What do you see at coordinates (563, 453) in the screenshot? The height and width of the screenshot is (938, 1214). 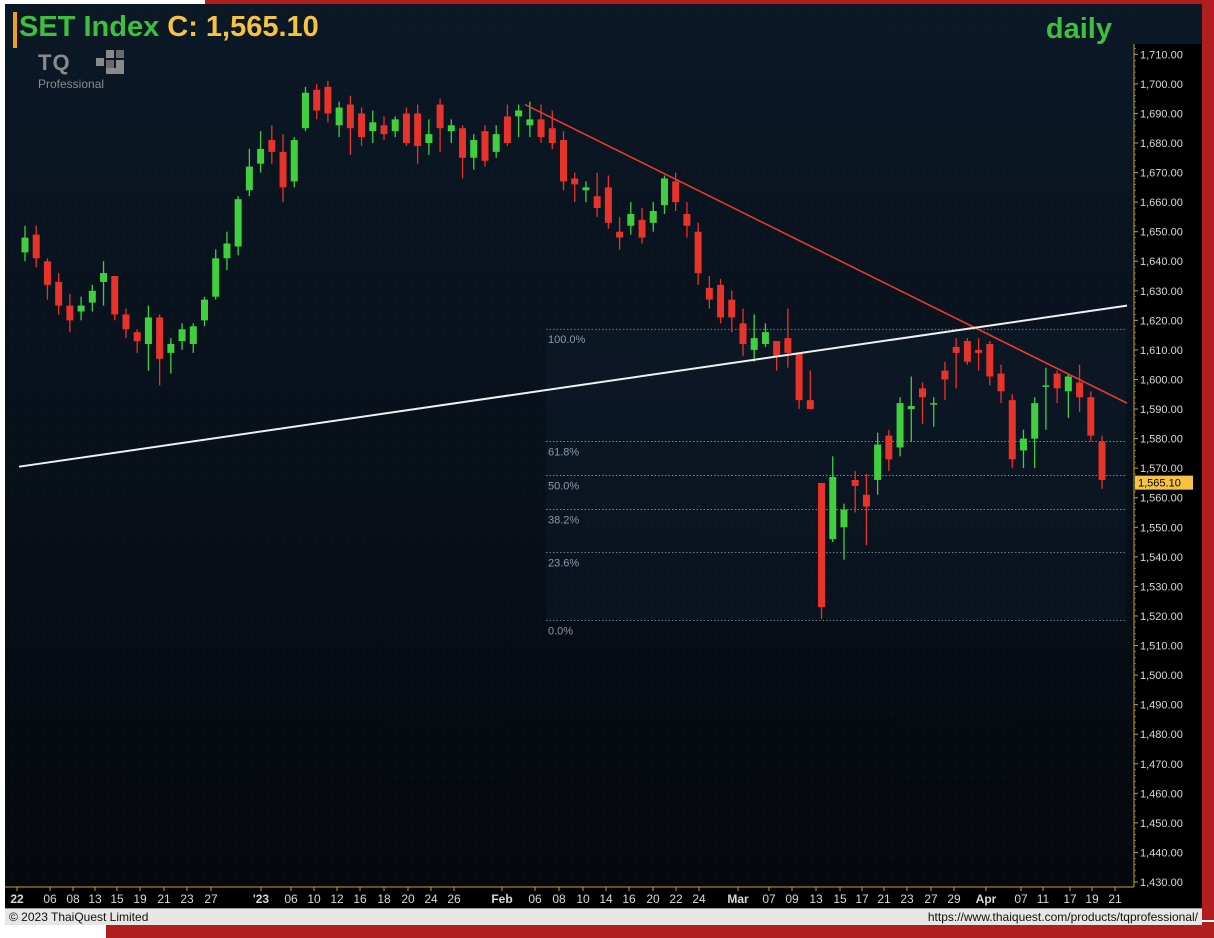 I see `fib-level-label-1: 61.8%` at bounding box center [563, 453].